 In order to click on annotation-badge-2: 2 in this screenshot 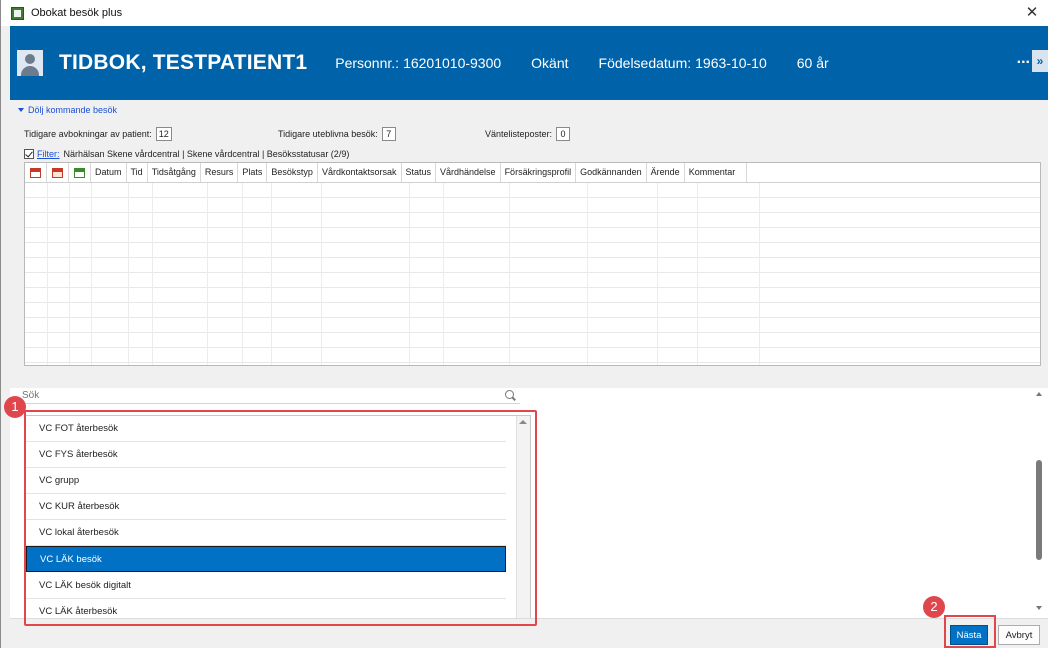, I will do `click(934, 607)`.